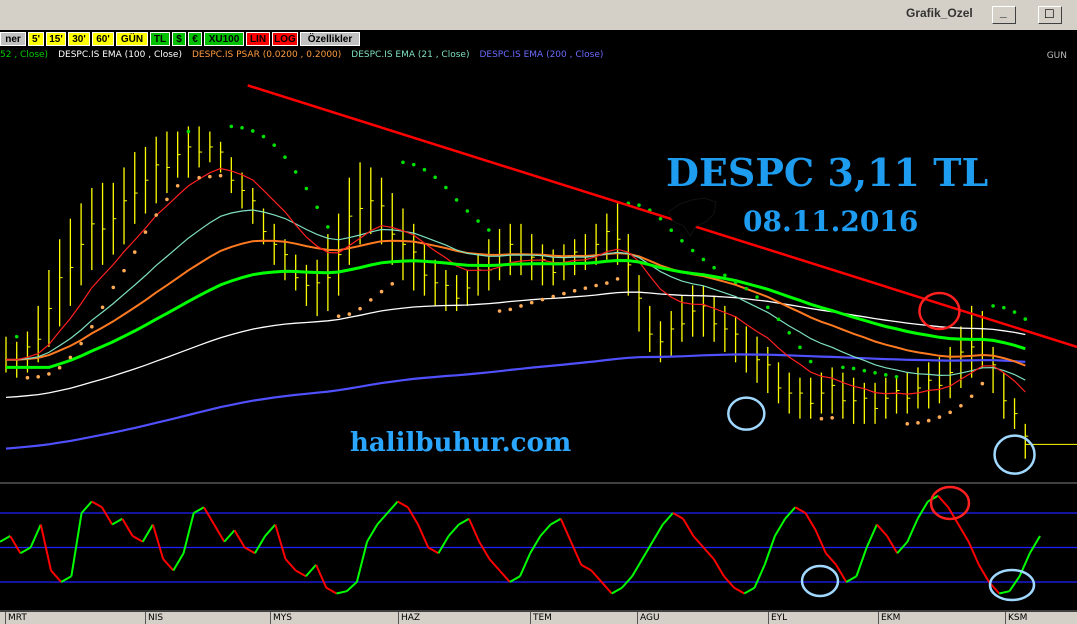 The image size is (1077, 624). What do you see at coordinates (1016, 618) in the screenshot?
I see `x-tick-label: KSM` at bounding box center [1016, 618].